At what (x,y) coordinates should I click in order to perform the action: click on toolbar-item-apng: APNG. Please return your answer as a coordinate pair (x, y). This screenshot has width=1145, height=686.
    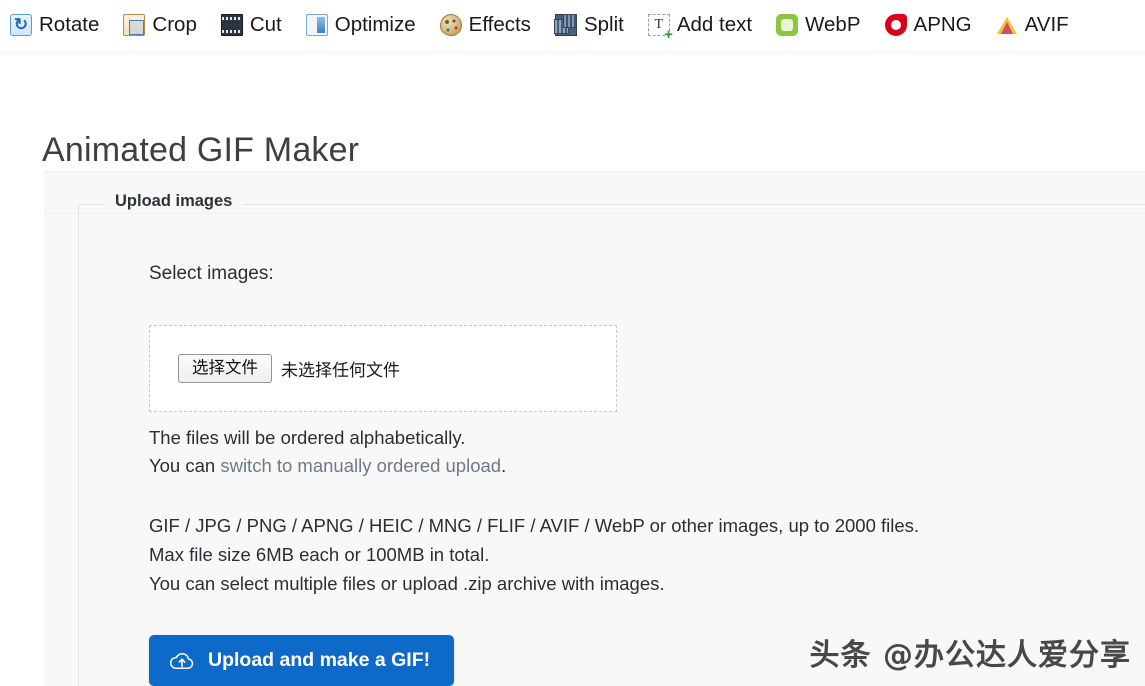
    Looking at the image, I should click on (928, 24).